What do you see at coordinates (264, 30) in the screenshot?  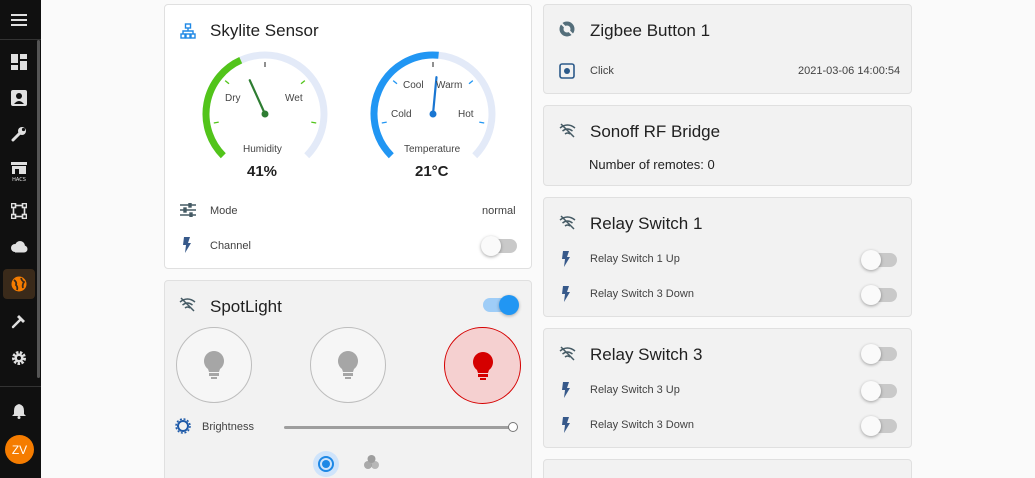 I see `card-title: Skylite Sensor` at bounding box center [264, 30].